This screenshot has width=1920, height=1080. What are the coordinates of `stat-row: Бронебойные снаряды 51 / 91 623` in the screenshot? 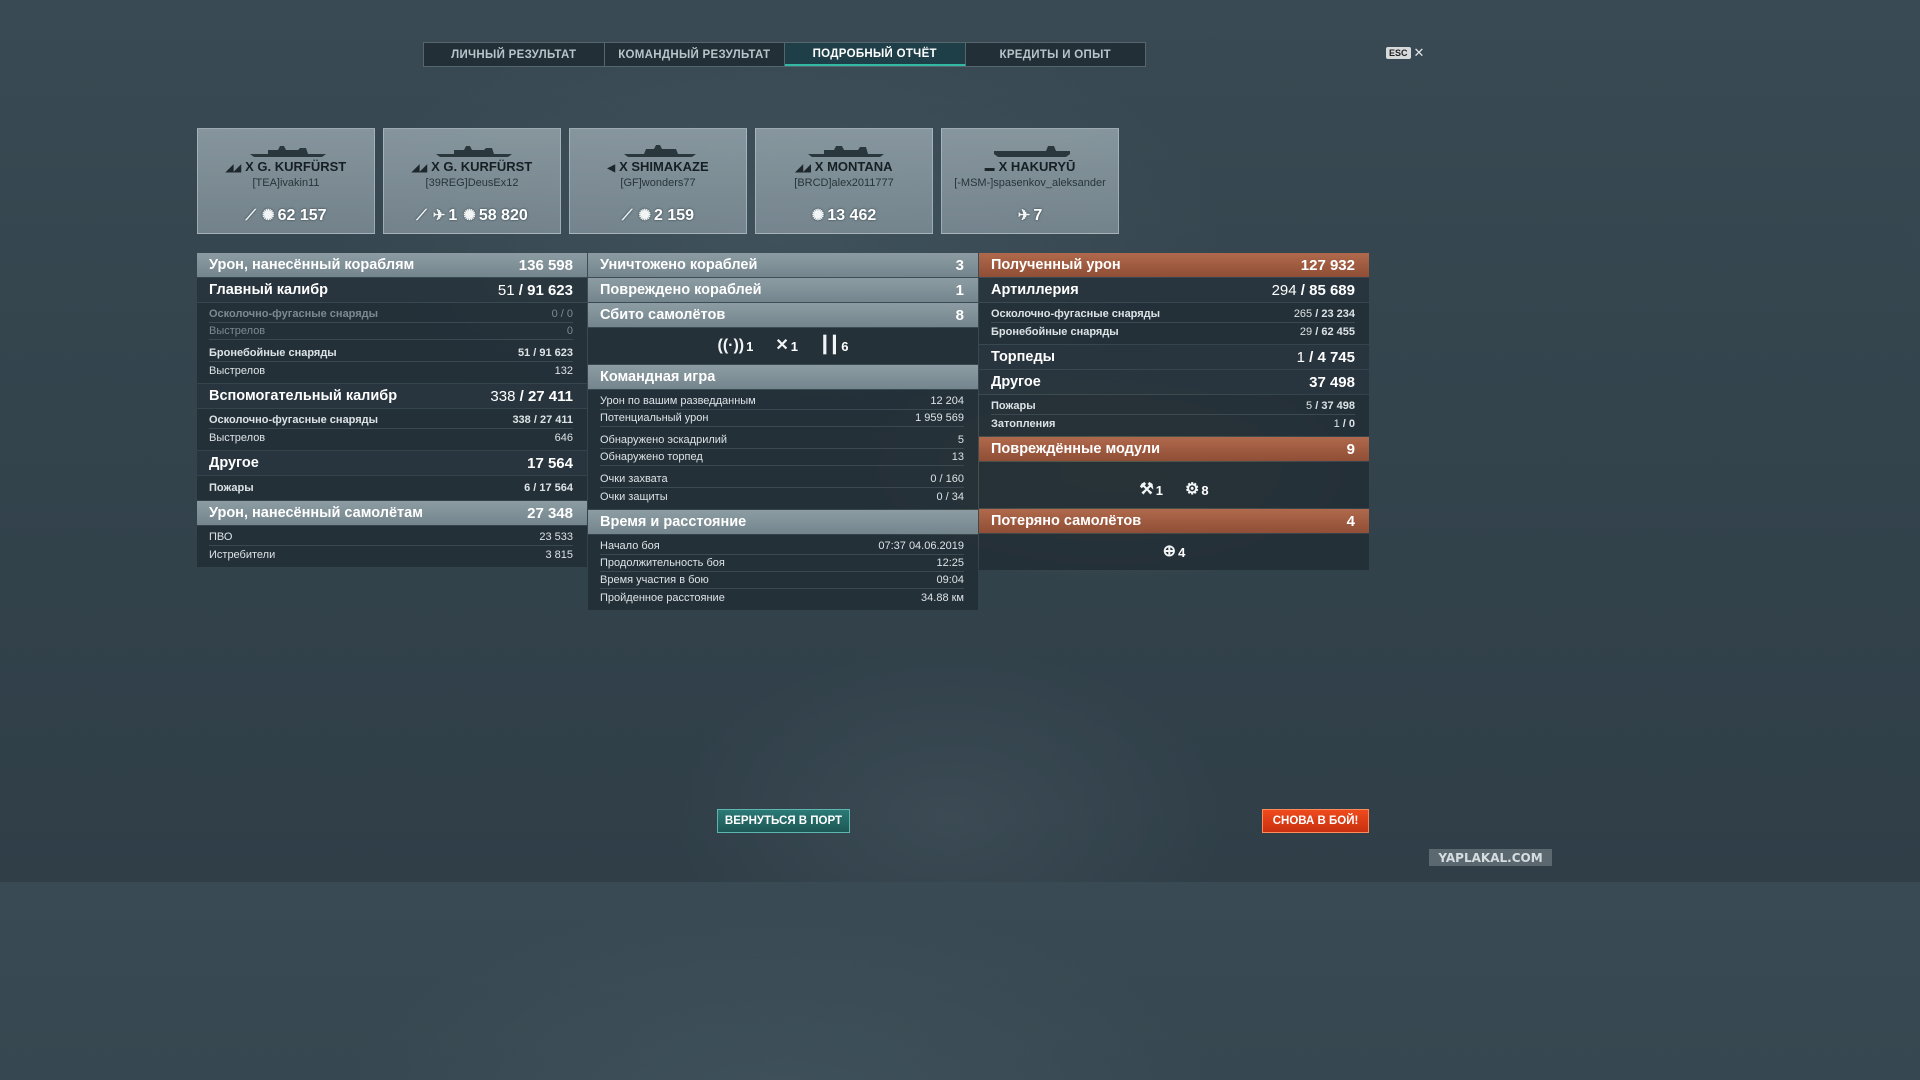 It's located at (391, 353).